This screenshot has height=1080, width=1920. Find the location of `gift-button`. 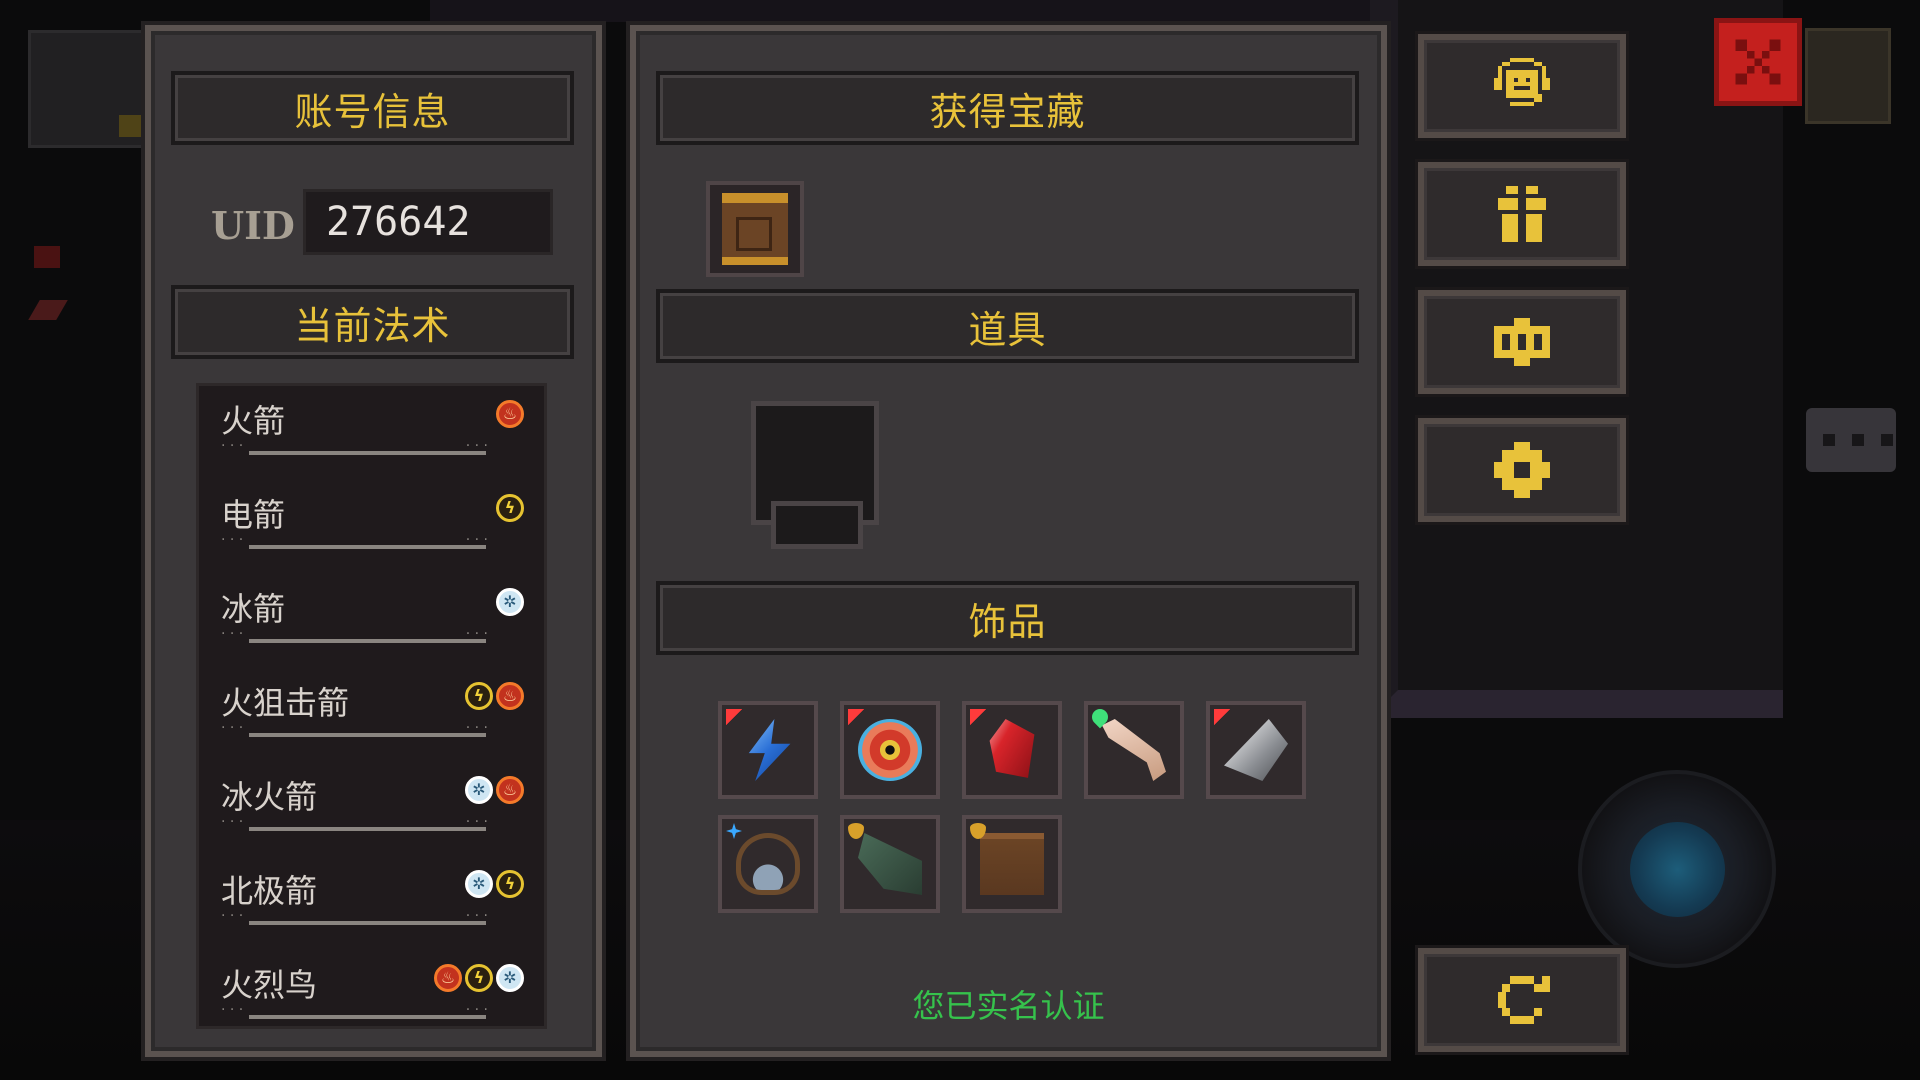

gift-button is located at coordinates (1522, 214).